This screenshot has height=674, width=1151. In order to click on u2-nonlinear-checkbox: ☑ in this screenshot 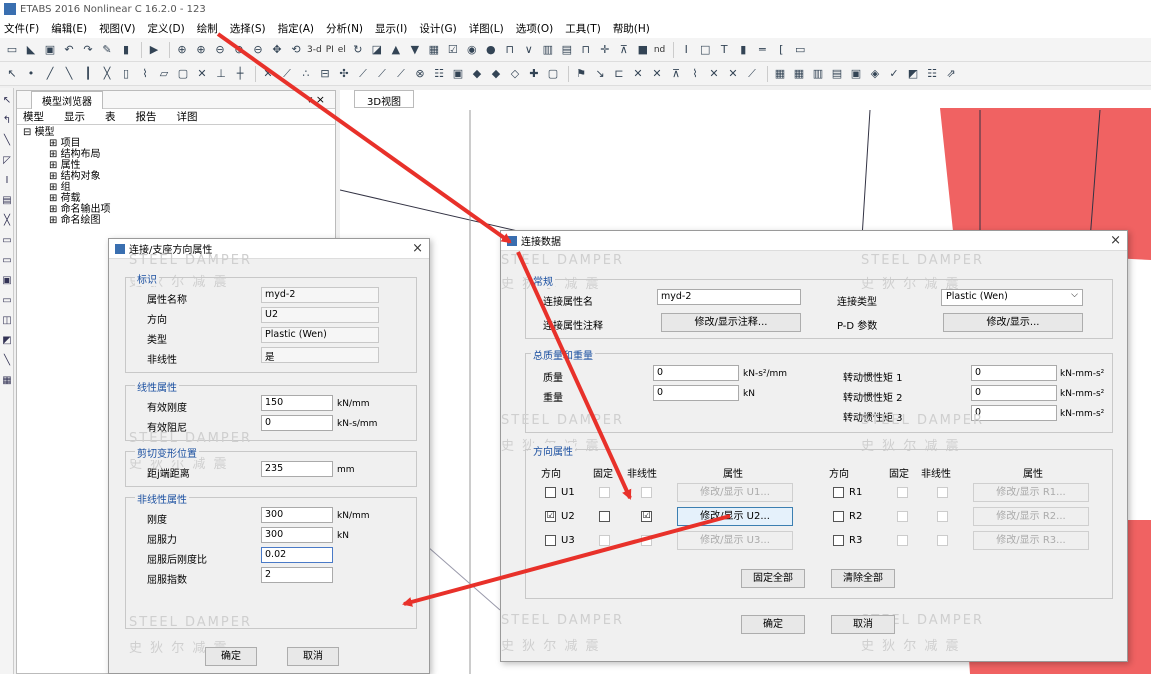, I will do `click(646, 516)`.